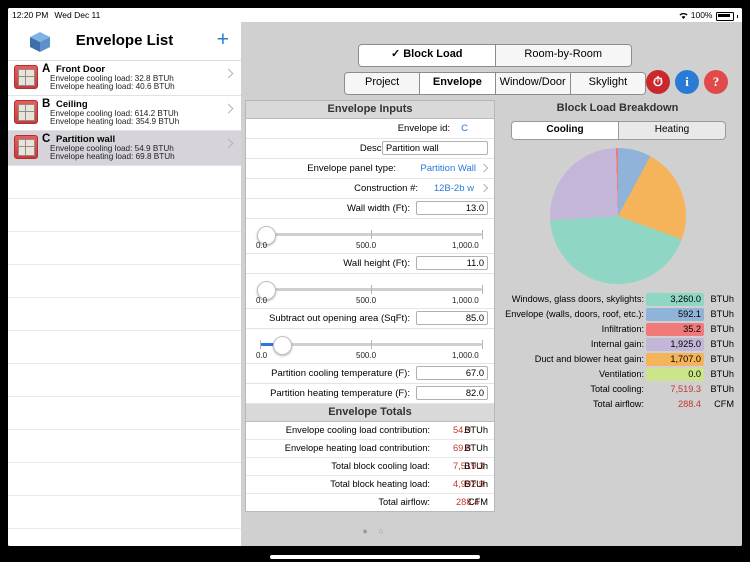  I want to click on tab-window-door: Window/Door, so click(533, 83).